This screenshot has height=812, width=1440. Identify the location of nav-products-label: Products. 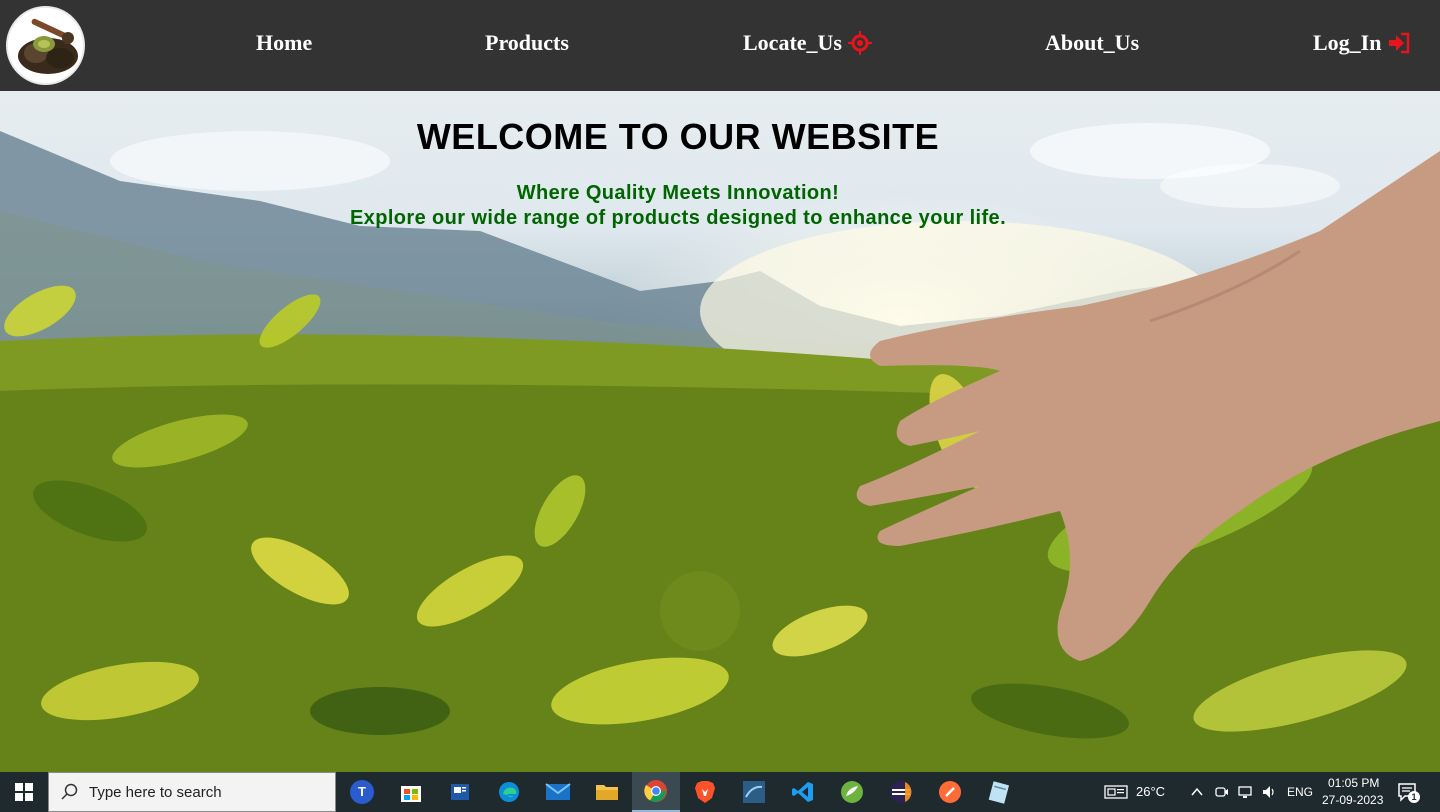
(527, 42).